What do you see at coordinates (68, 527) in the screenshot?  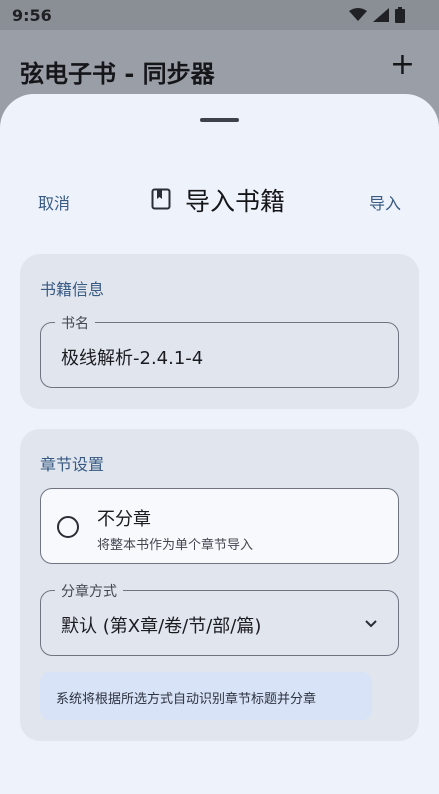 I see `radio-button` at bounding box center [68, 527].